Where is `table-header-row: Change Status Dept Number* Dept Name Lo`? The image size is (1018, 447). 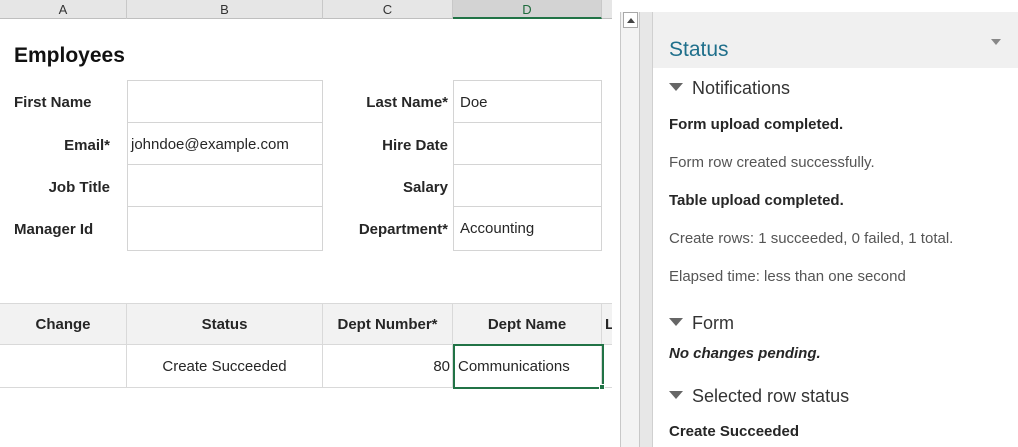 table-header-row: Change Status Dept Number* Dept Name Lo is located at coordinates (306, 324).